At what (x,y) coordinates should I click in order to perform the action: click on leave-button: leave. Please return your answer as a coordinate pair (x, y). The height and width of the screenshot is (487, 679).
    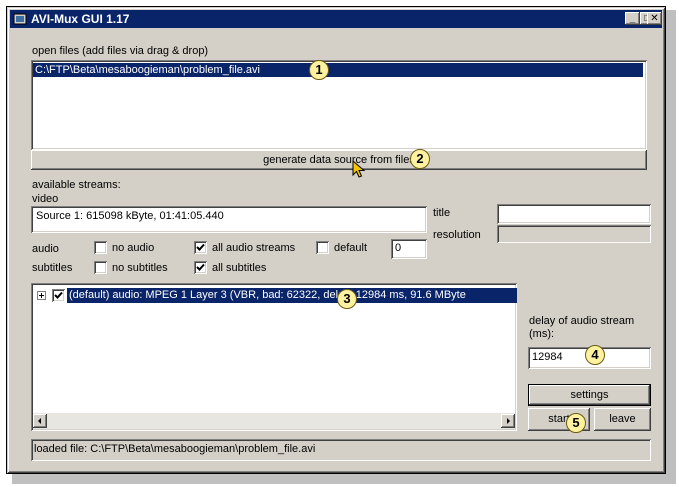
    Looking at the image, I should click on (622, 419).